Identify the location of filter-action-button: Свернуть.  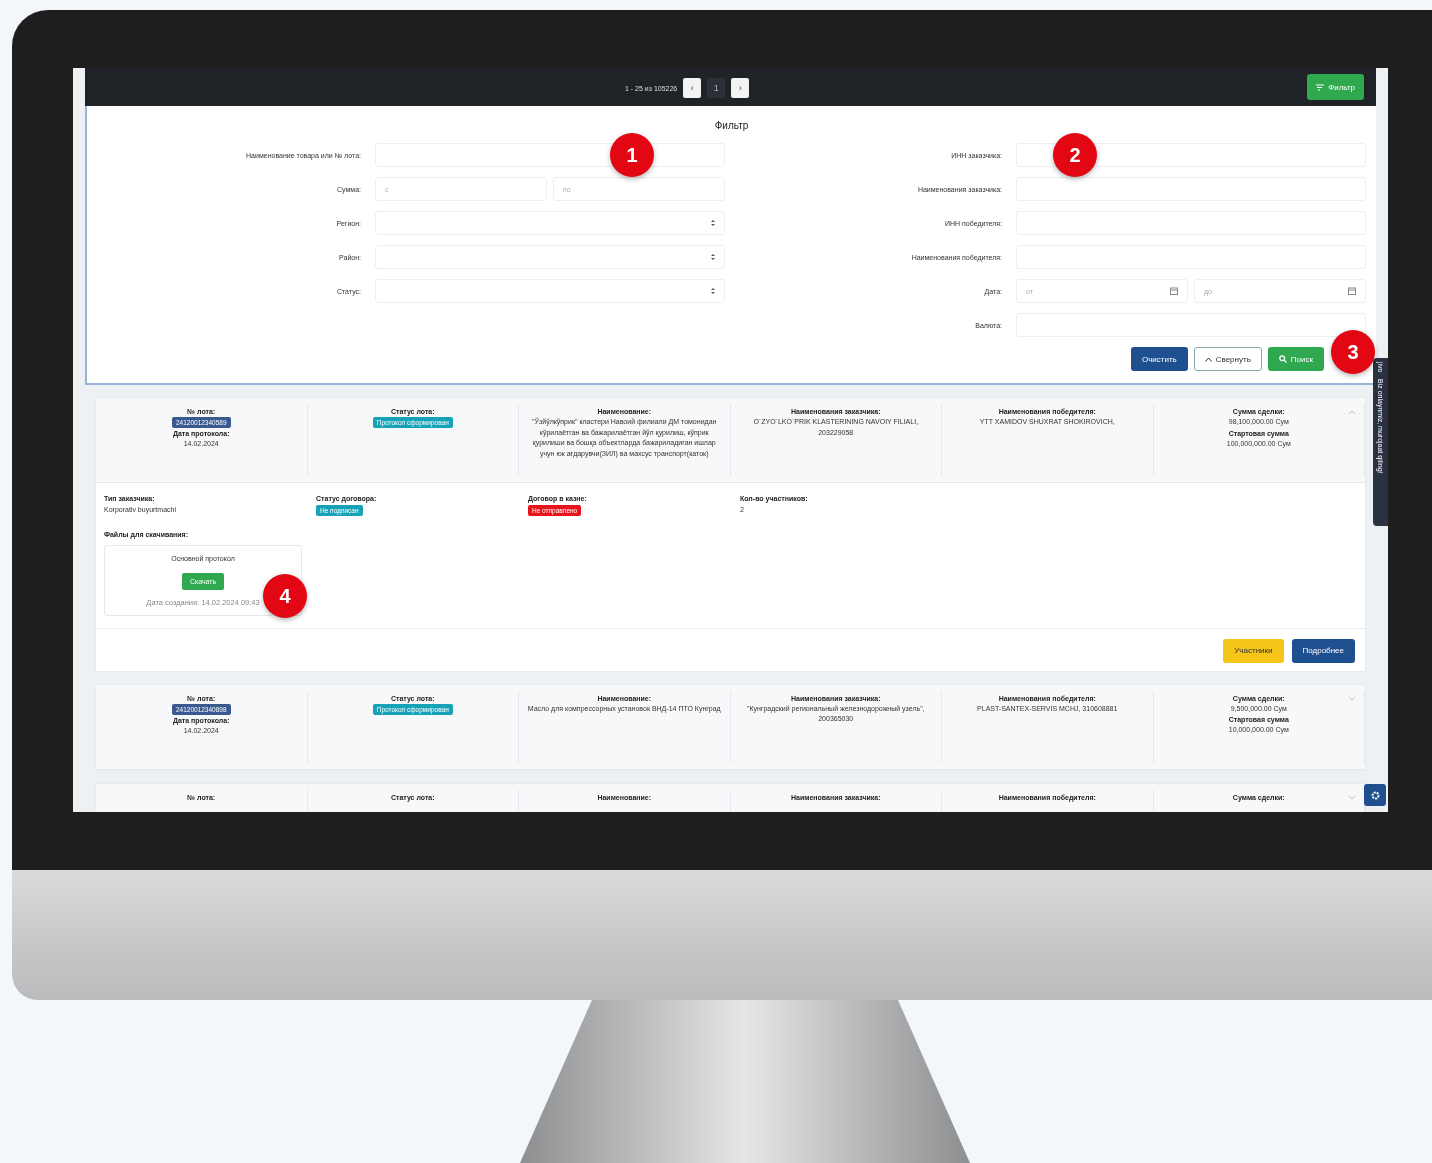
(1227, 359).